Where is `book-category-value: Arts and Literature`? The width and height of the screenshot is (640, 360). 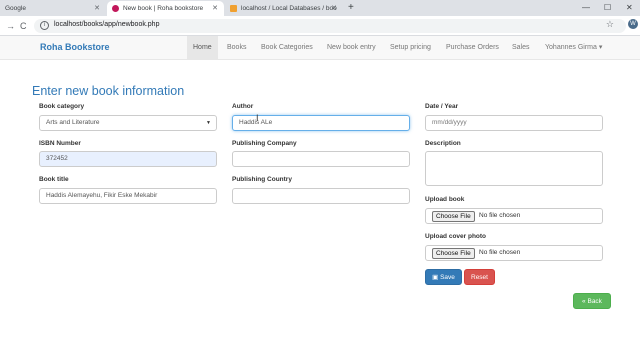
book-category-value: Arts and Literature is located at coordinates (73, 122).